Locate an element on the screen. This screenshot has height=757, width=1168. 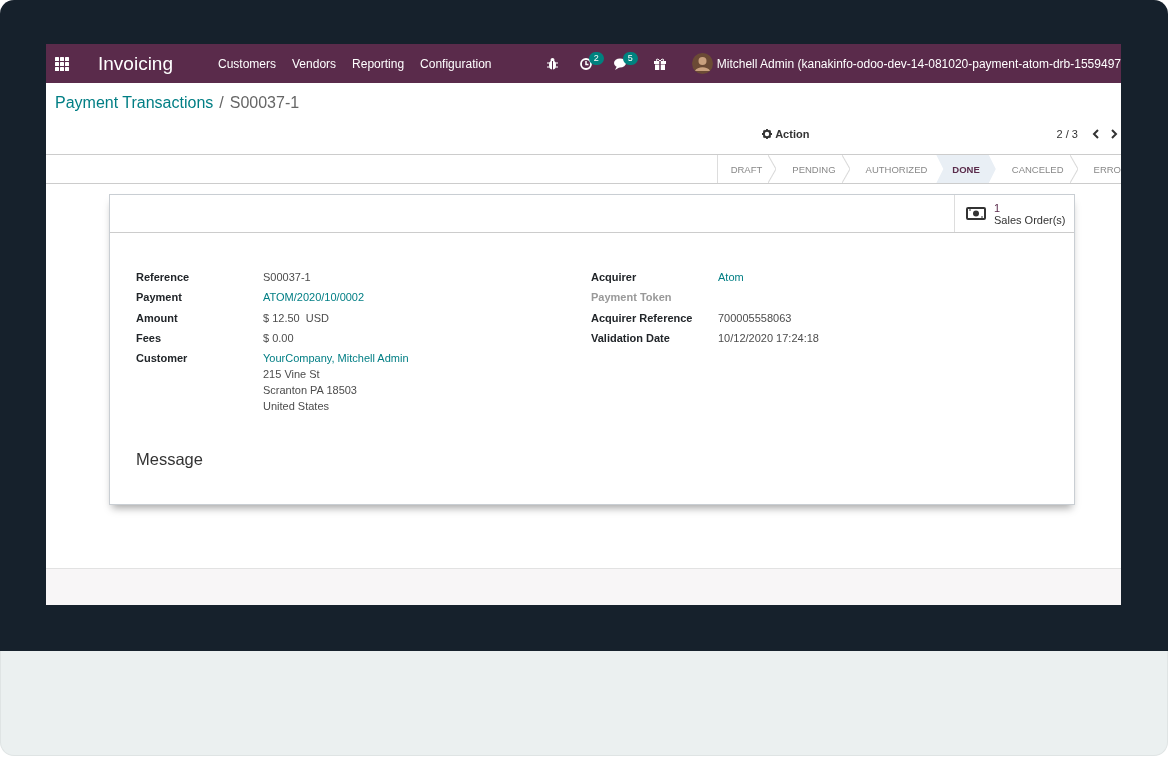
action-menu-button: Action is located at coordinates (556, 134).